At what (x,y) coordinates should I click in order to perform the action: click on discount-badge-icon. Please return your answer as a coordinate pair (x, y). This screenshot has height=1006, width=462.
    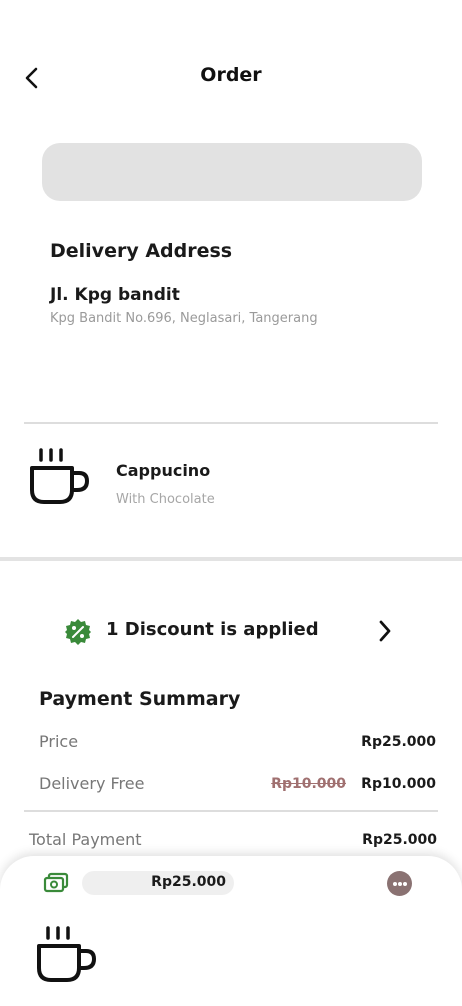
    Looking at the image, I should click on (78, 632).